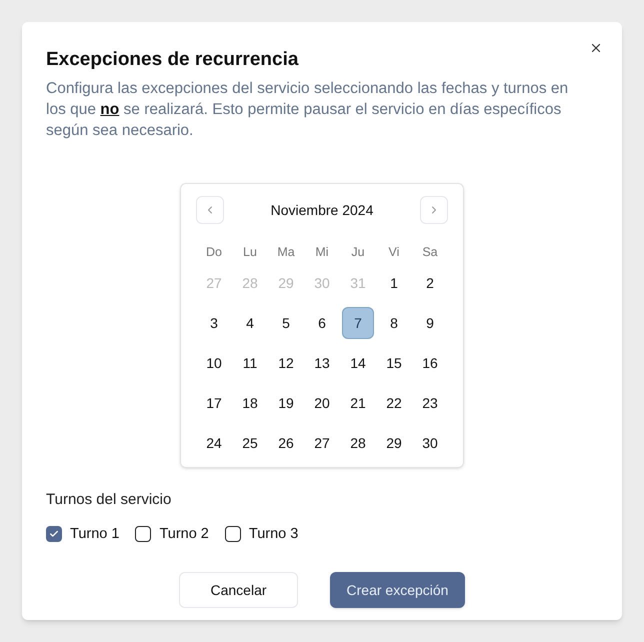  I want to click on day-cell: 24, so click(214, 443).